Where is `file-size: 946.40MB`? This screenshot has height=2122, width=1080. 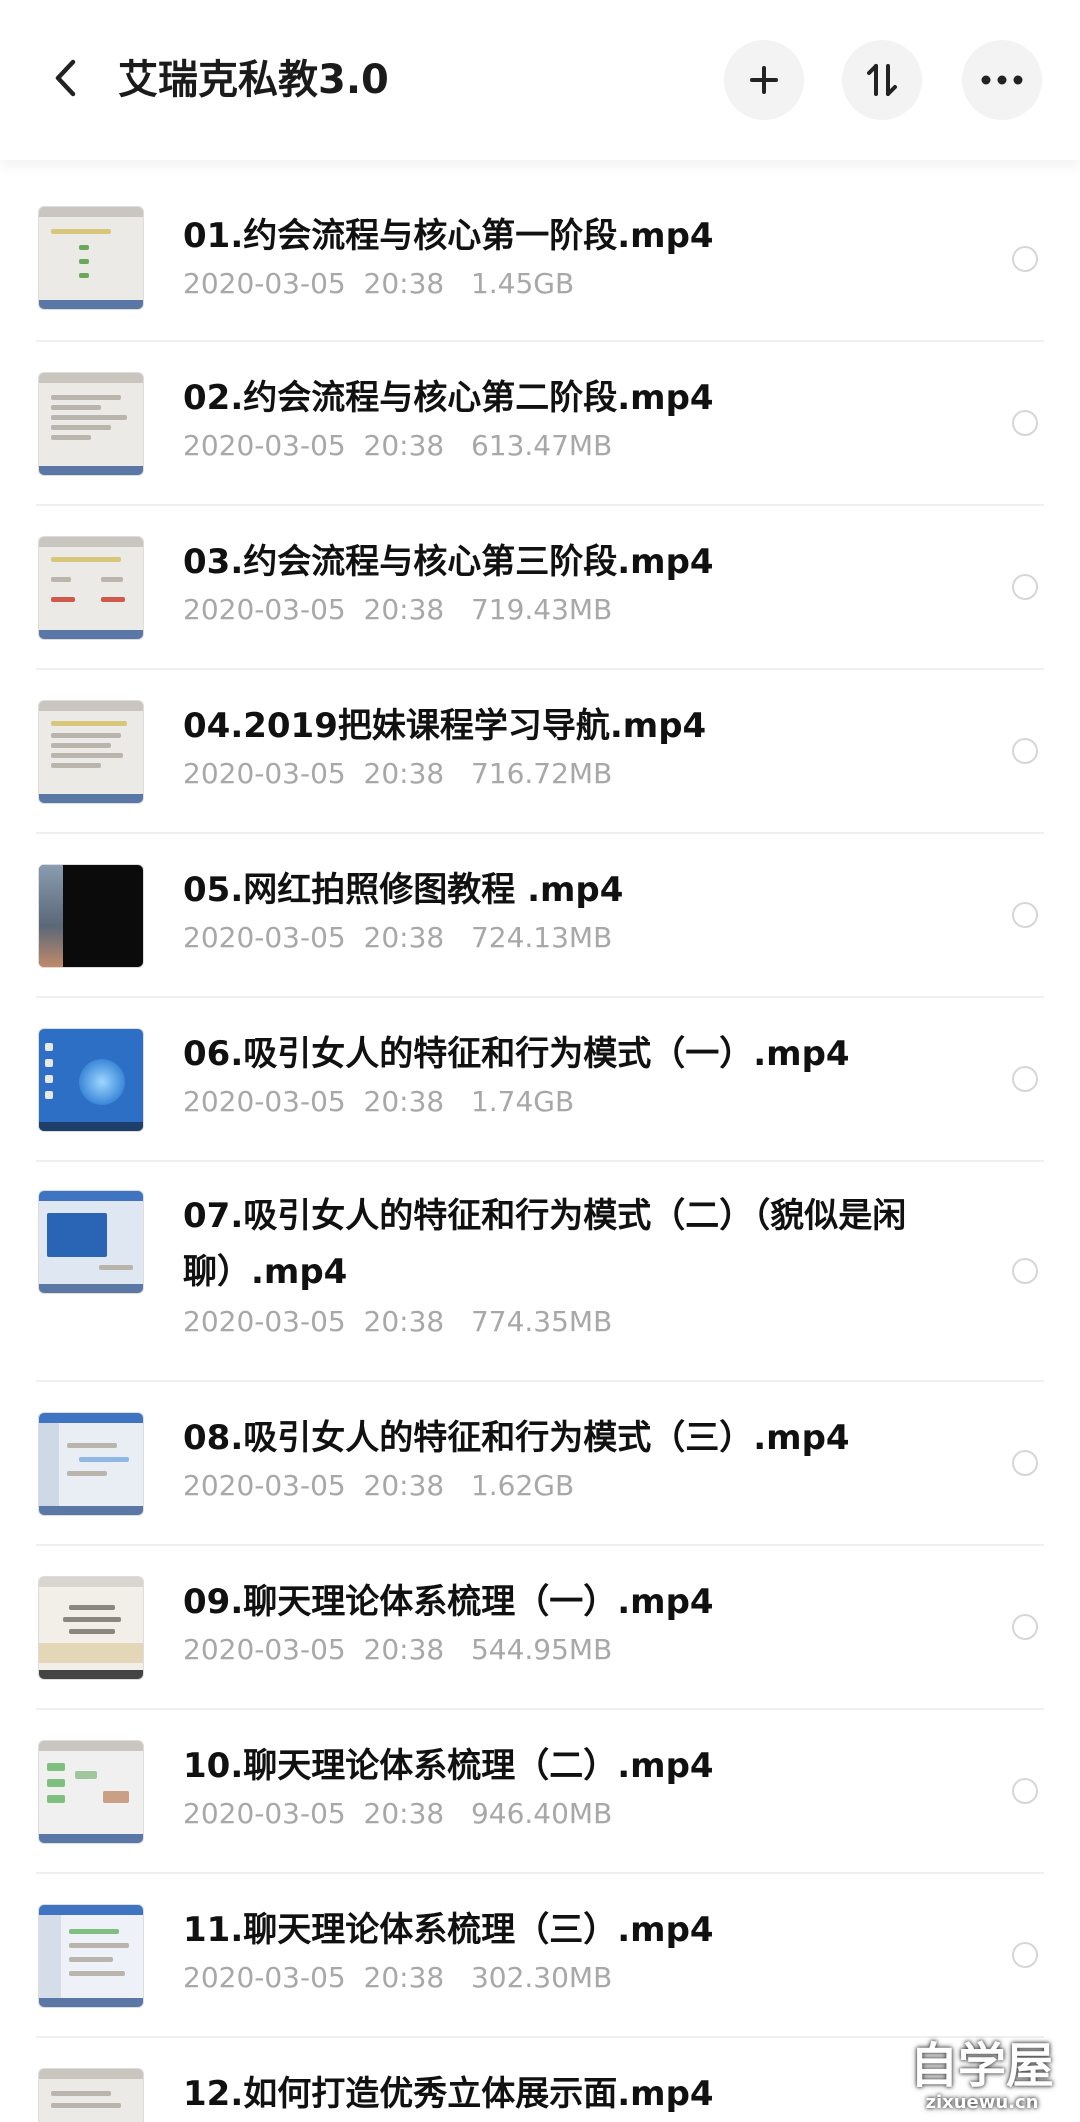
file-size: 946.40MB is located at coordinates (541, 1813).